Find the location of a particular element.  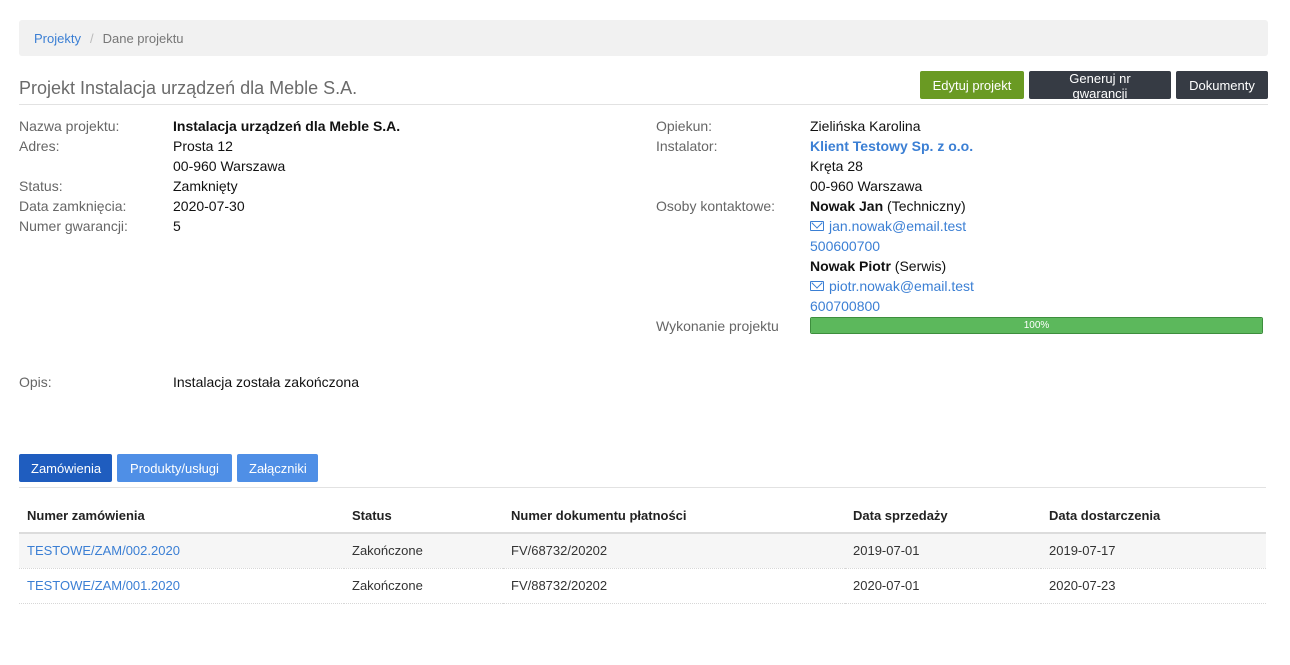

contact-email-row: jan.nowak@email.test is located at coordinates (888, 226).